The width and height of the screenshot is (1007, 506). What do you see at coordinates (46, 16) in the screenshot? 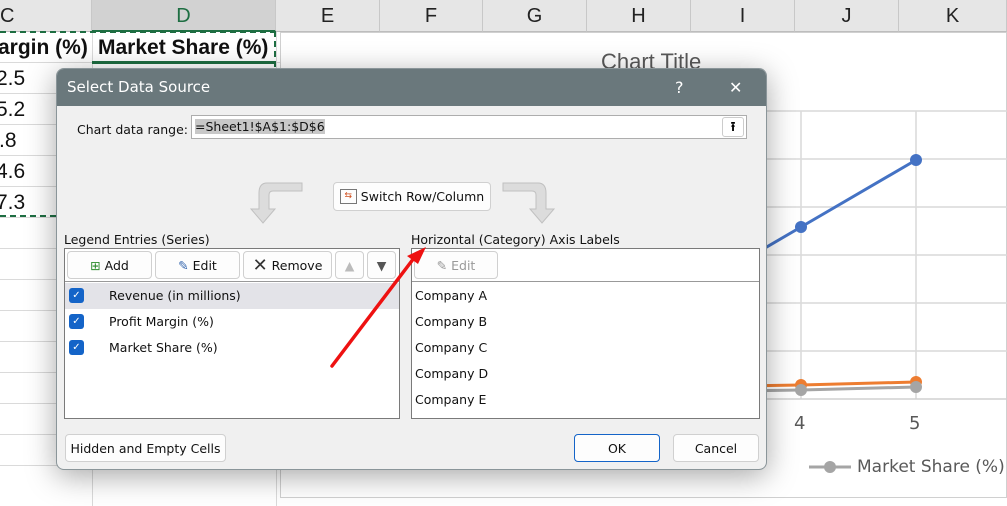
I see `column-header-c: C` at bounding box center [46, 16].